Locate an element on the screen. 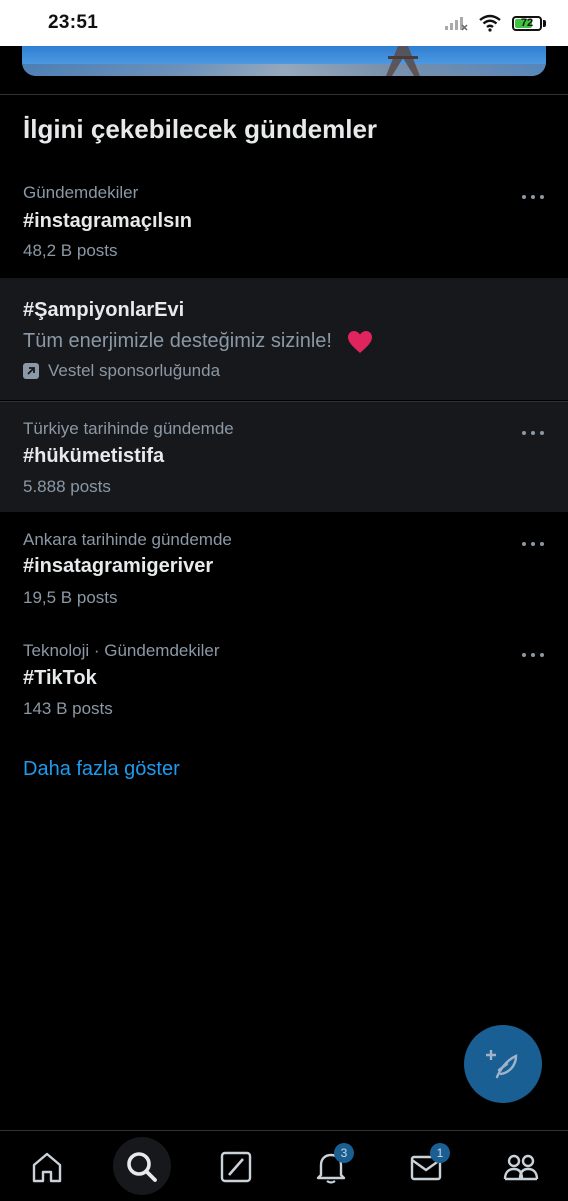  trend-category: Ankara tarihinde gündemde is located at coordinates (127, 539).